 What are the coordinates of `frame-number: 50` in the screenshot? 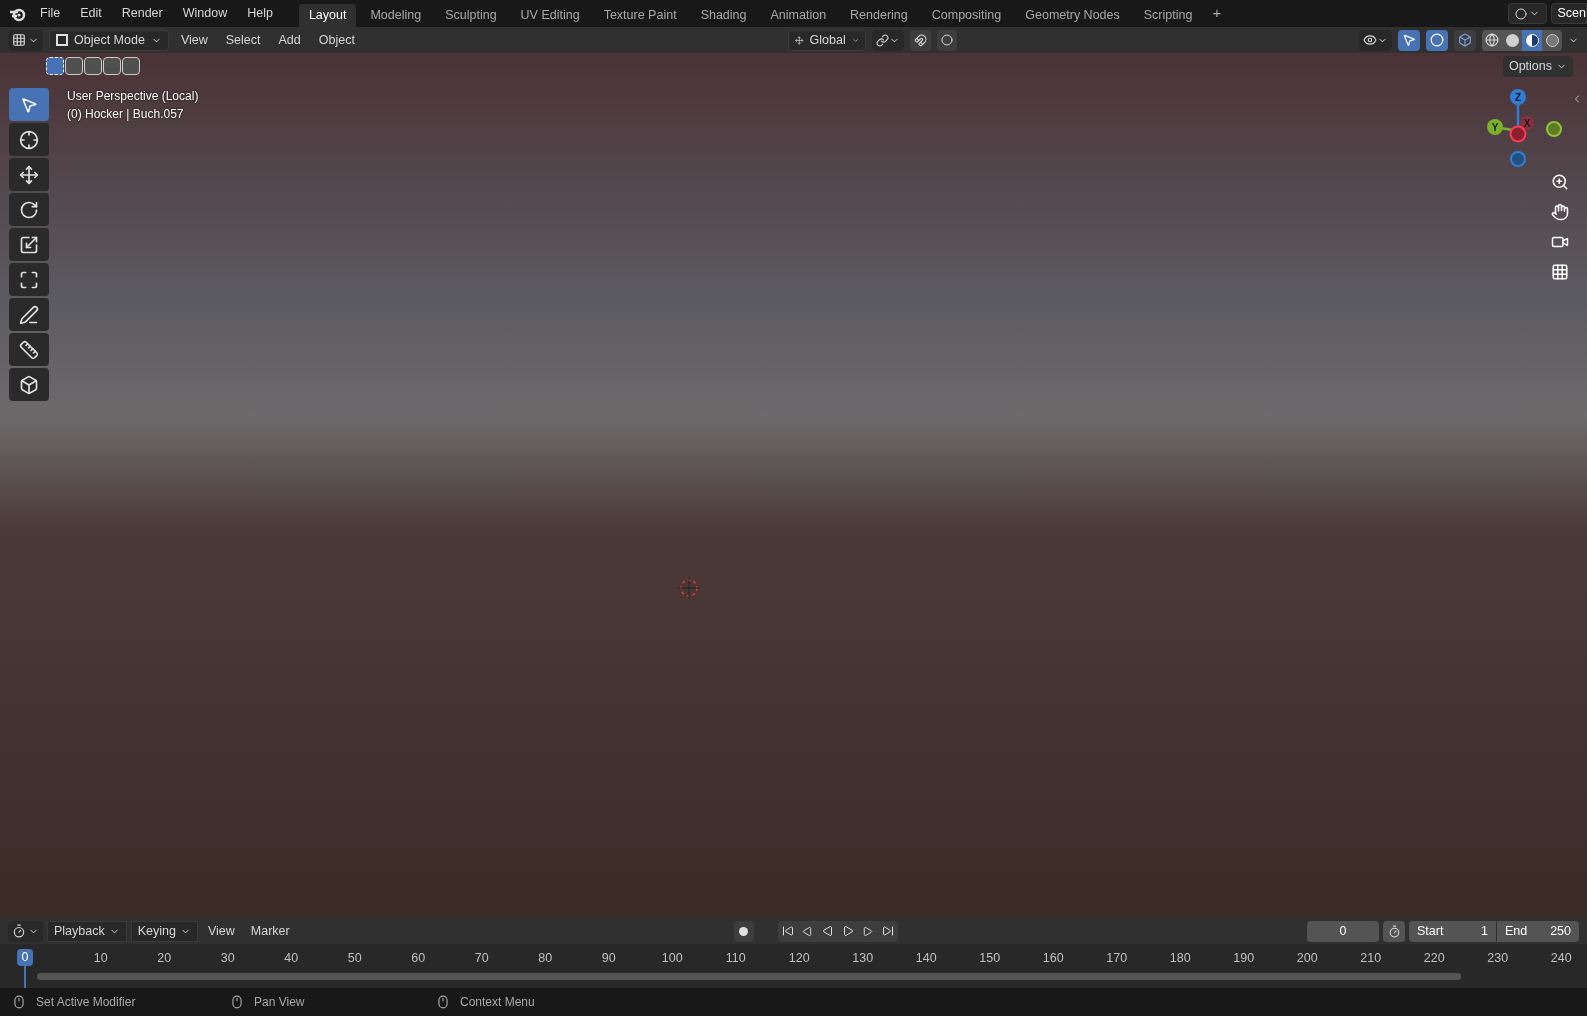 It's located at (354, 958).